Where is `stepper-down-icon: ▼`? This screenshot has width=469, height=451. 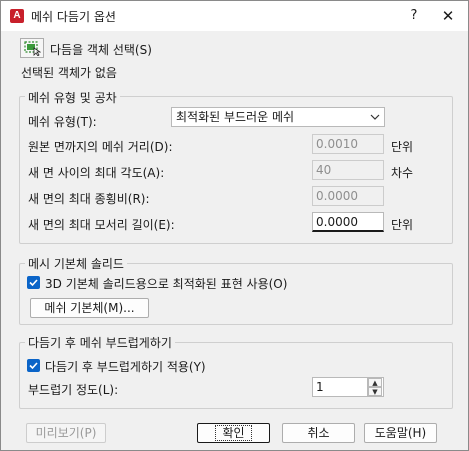
stepper-down-icon: ▼ is located at coordinates (375, 391).